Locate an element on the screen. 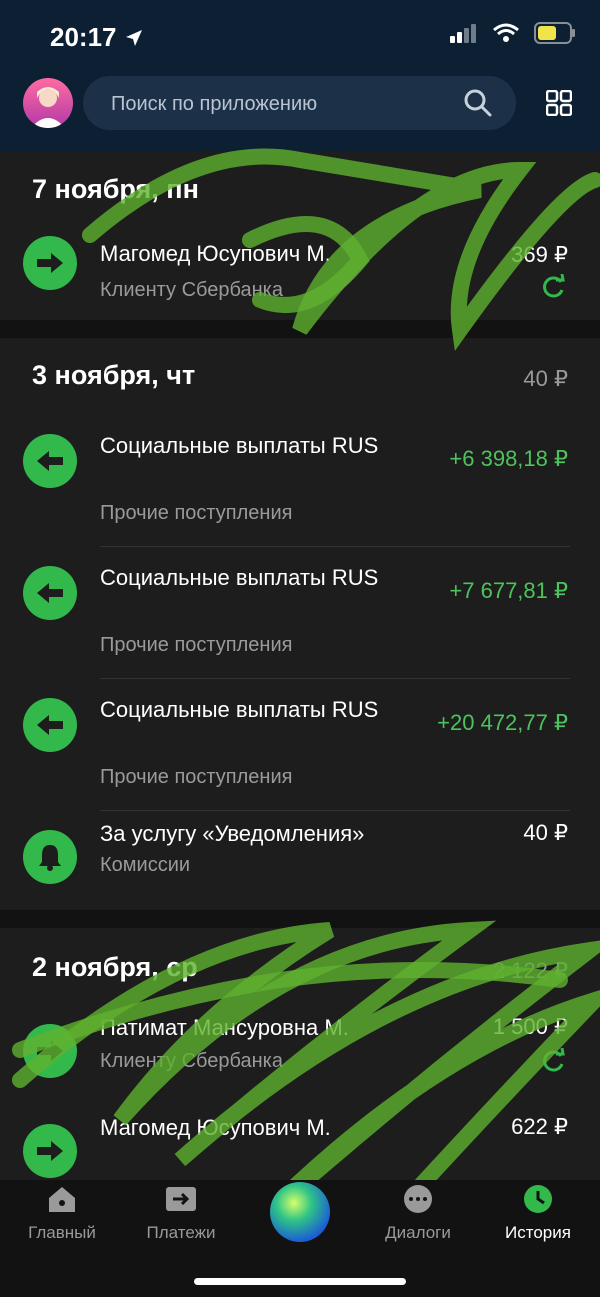  search-icon is located at coordinates (478, 103).